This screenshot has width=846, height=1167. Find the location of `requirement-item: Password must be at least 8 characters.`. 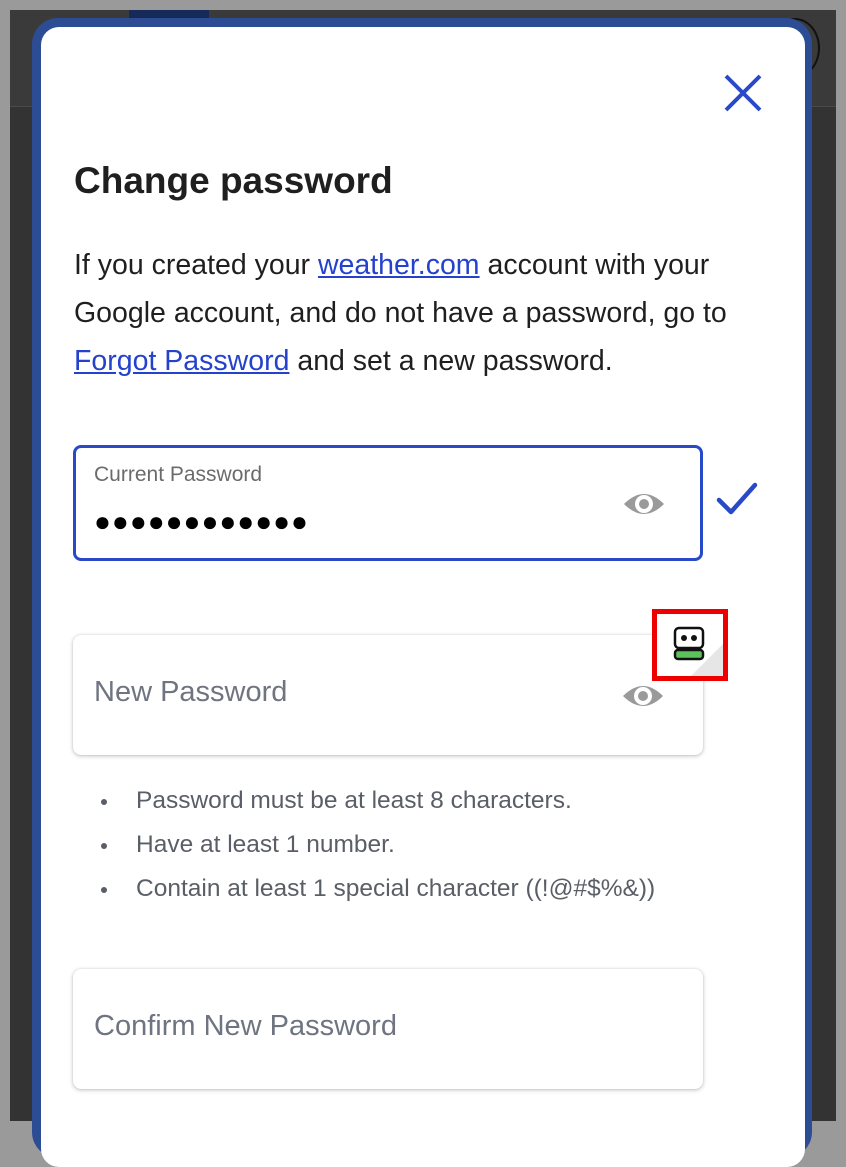

requirement-item: Password must be at least 8 characters. is located at coordinates (378, 801).